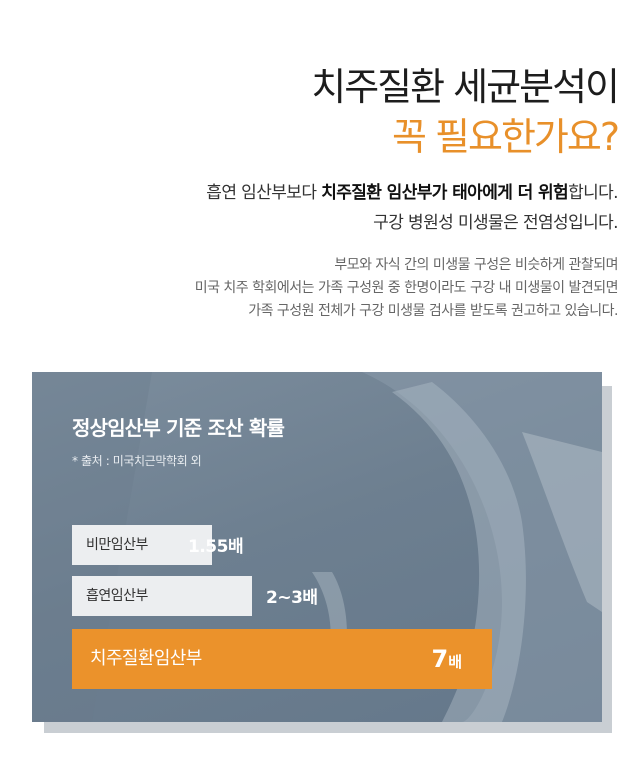  What do you see at coordinates (162, 596) in the screenshot?
I see `bar-smoking: 흡연임산부` at bounding box center [162, 596].